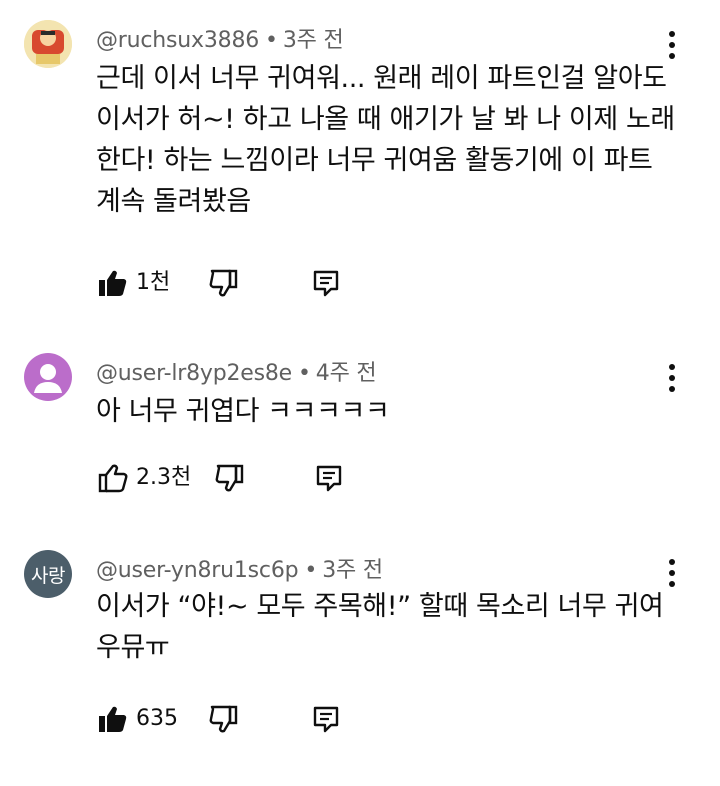 The width and height of the screenshot is (720, 786). Describe the element at coordinates (380, 627) in the screenshot. I see `comment-text: 이서가 “야!~ 모두 주목해!” 할때 목소리 너무 귀여우뮤ㅠ` at that location.